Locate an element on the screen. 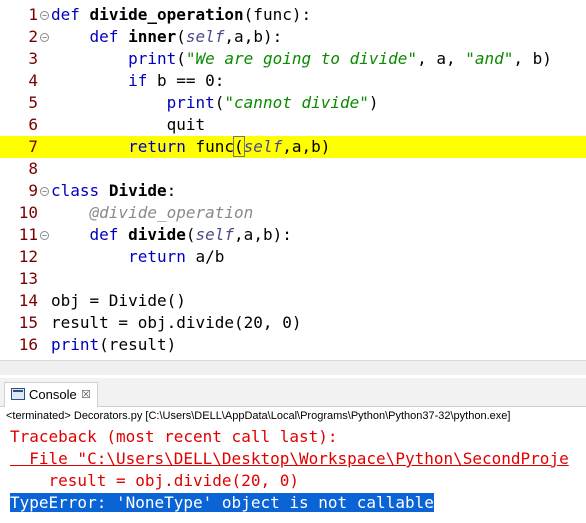  code-line: 6 quit is located at coordinates (293, 125).